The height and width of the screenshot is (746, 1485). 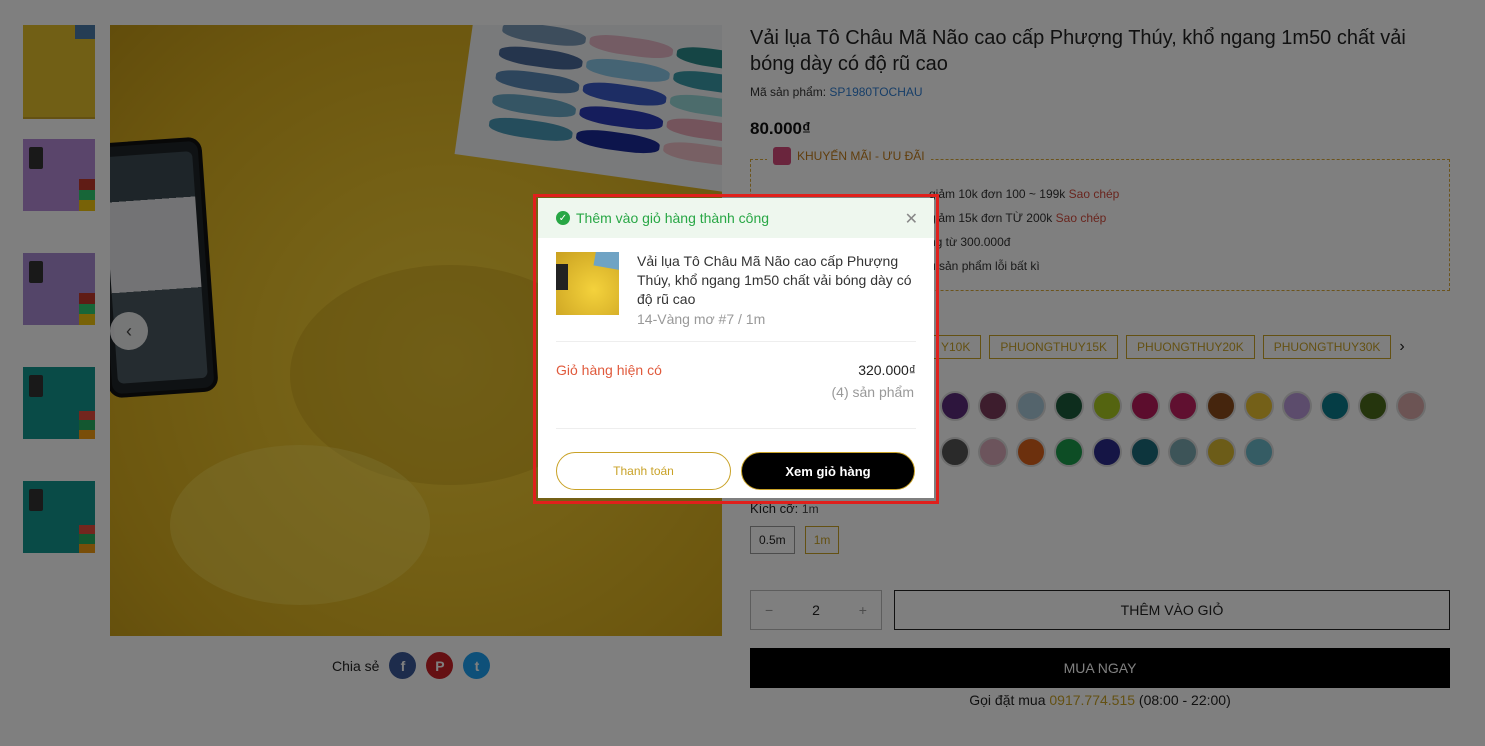 What do you see at coordinates (828, 471) in the screenshot?
I see `view-cart-button: Xem giỏ hàng` at bounding box center [828, 471].